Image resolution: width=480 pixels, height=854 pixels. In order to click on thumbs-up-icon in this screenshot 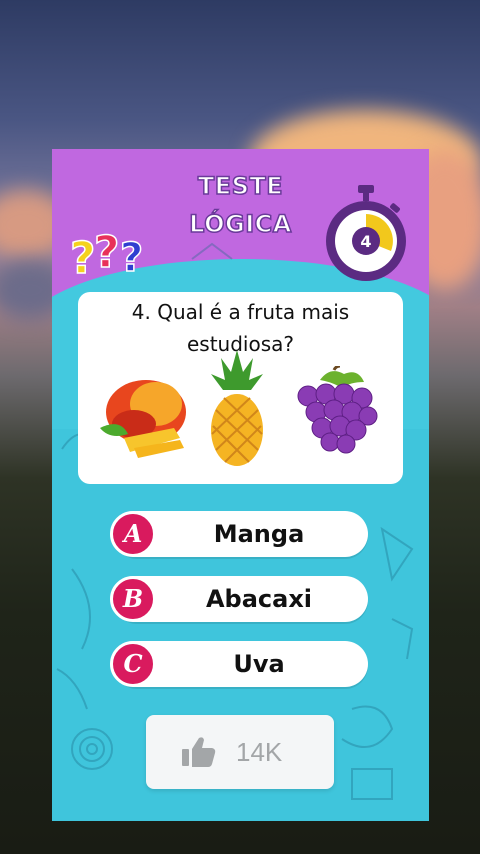, I will do `click(199, 752)`.